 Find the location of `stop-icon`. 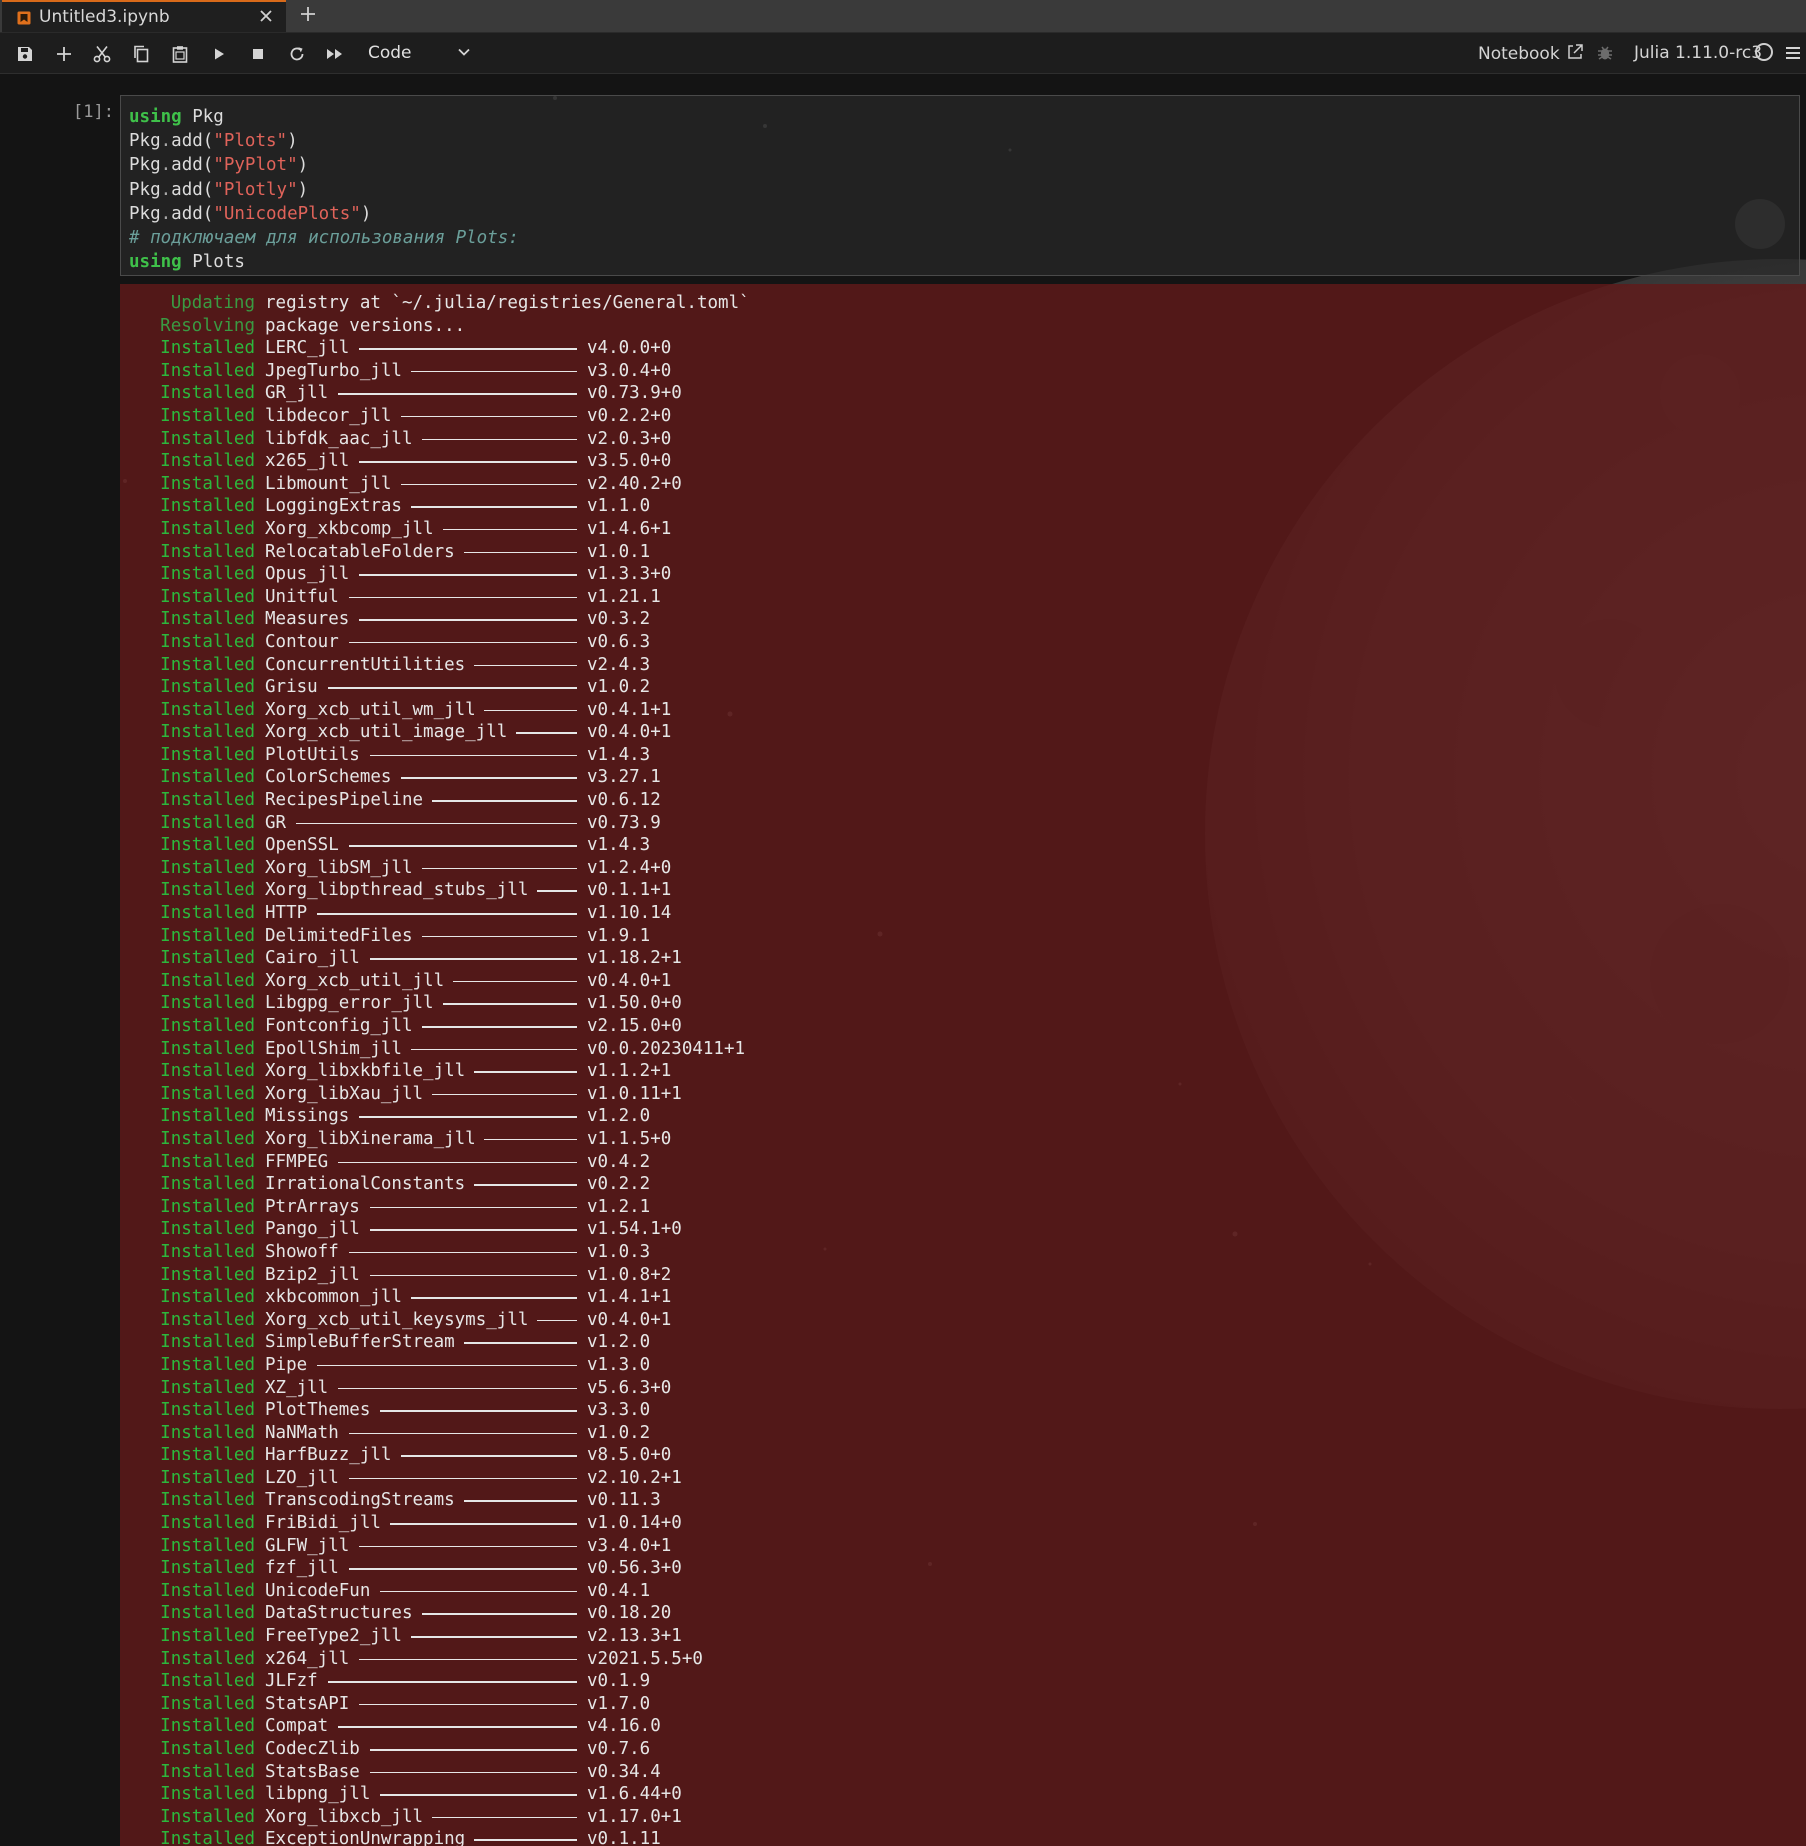

stop-icon is located at coordinates (258, 54).